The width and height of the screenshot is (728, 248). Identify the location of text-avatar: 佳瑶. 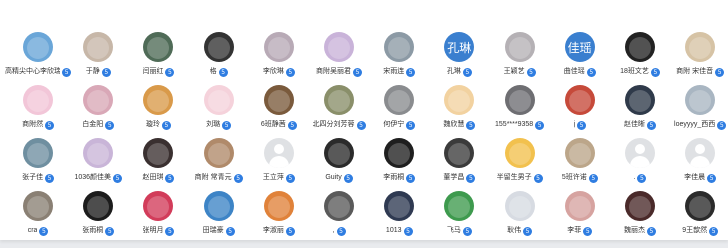
(579, 47).